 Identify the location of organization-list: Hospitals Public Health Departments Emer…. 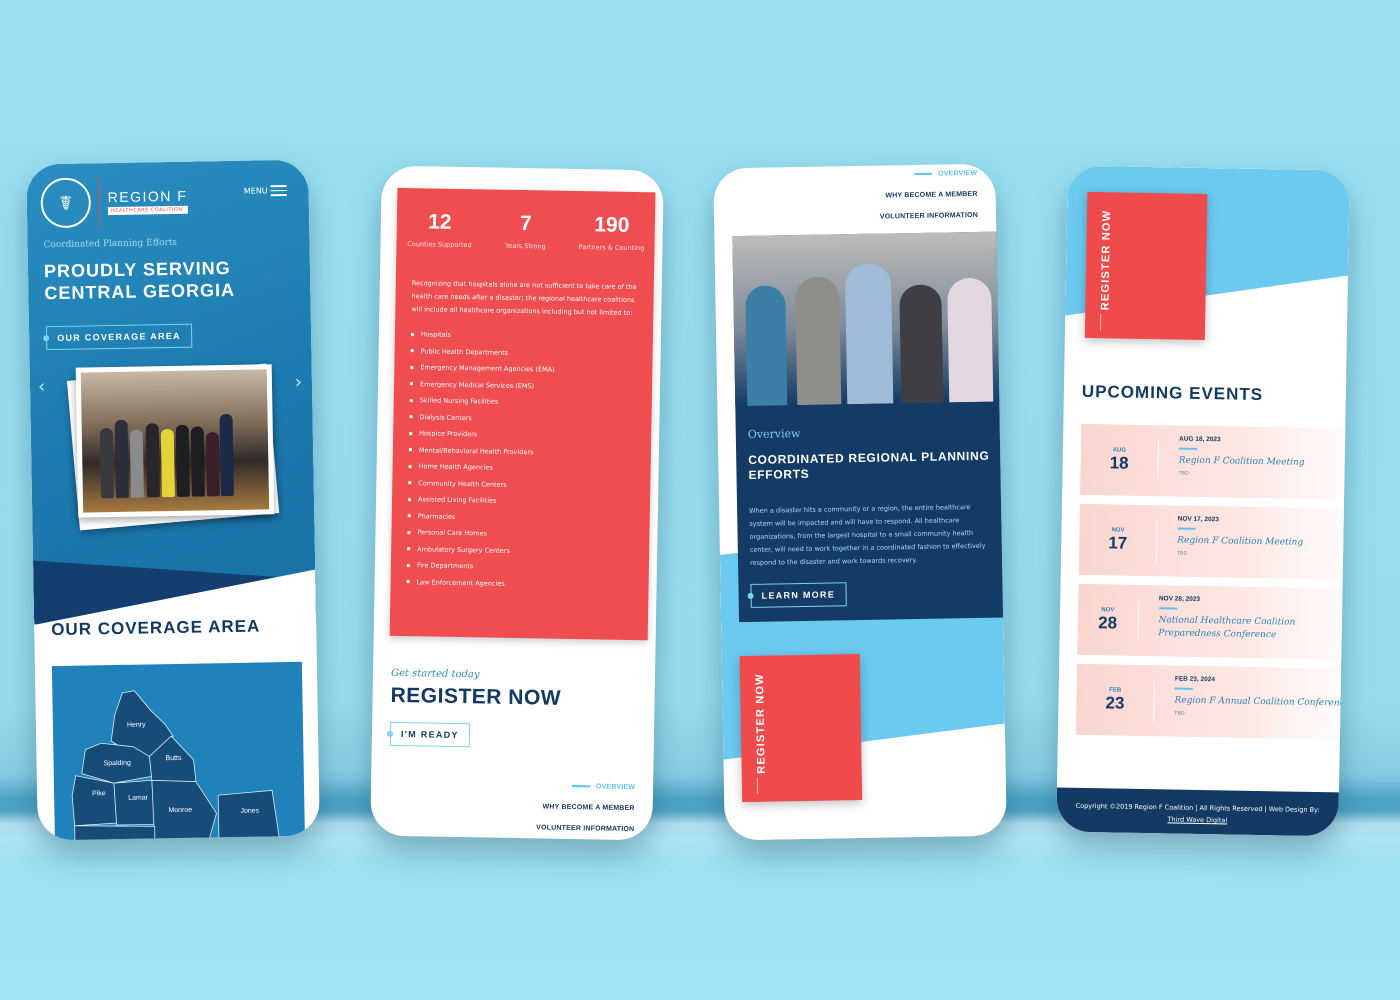
(521, 460).